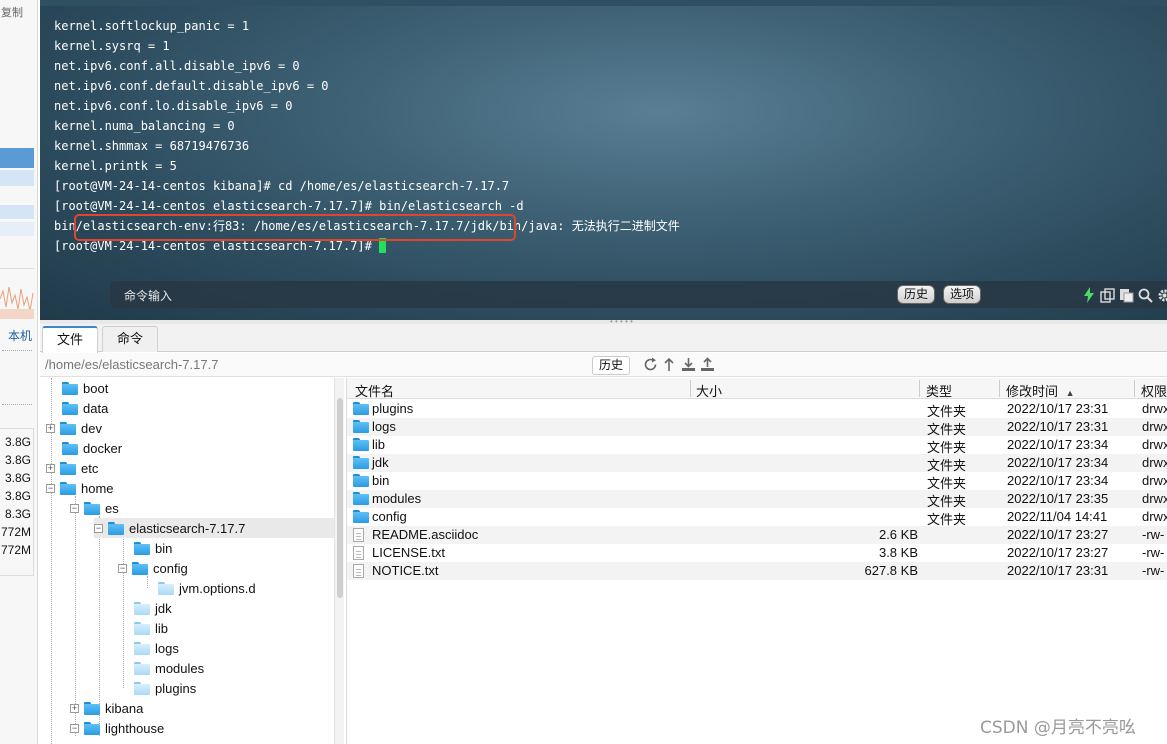 This screenshot has height=744, width=1167. Describe the element at coordinates (393, 408) in the screenshot. I see `file-name: plugins` at that location.